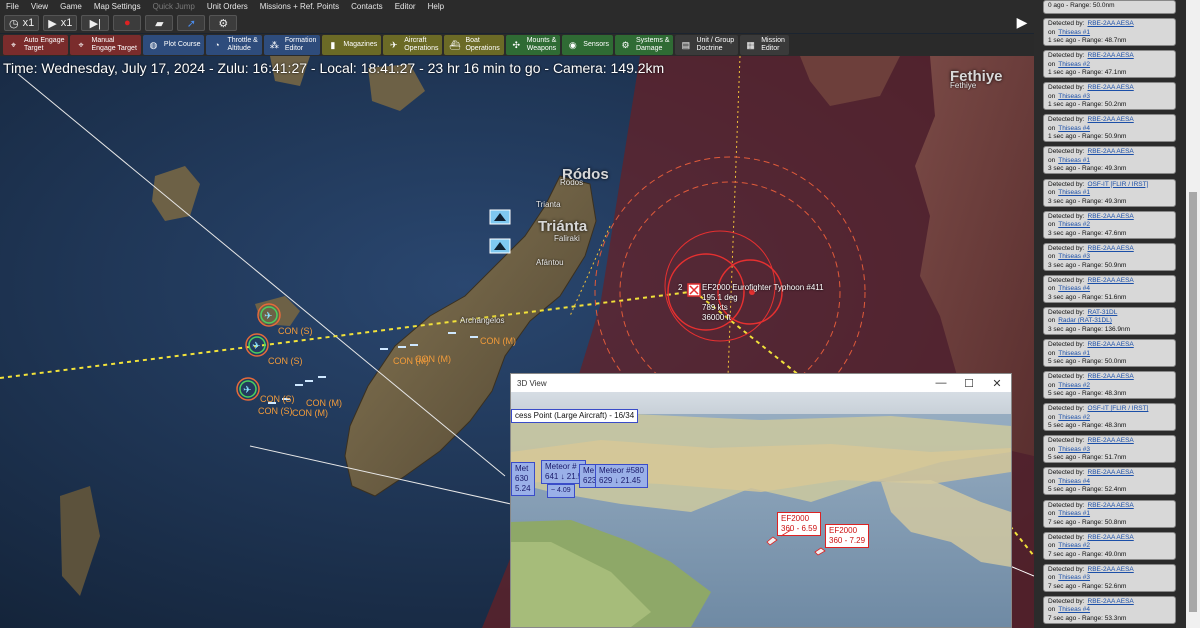 Image resolution: width=1200 pixels, height=628 pixels. What do you see at coordinates (159, 23) in the screenshot?
I see `runway-button: ▰` at bounding box center [159, 23].